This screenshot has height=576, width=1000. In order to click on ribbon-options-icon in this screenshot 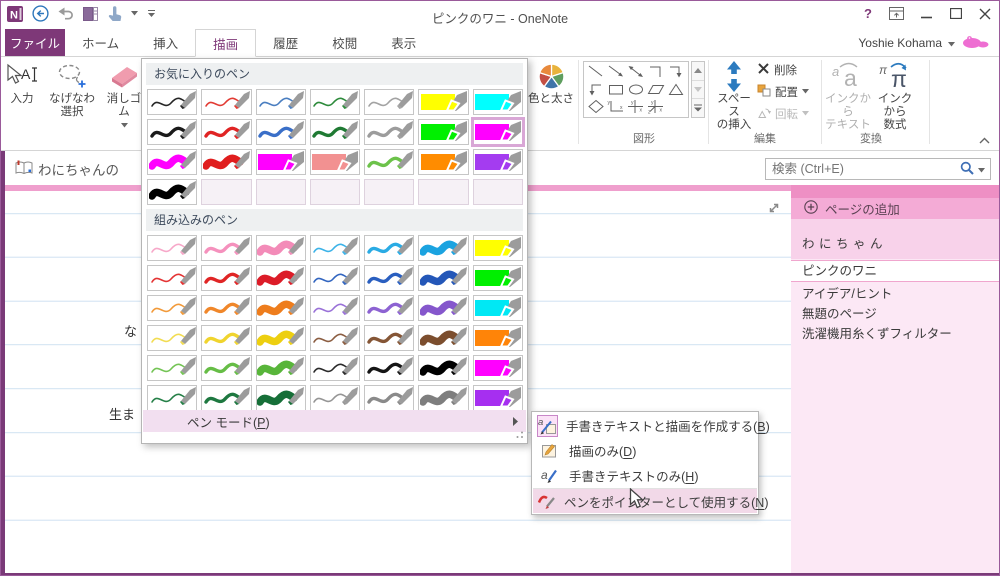, I will do `click(896, 13)`.